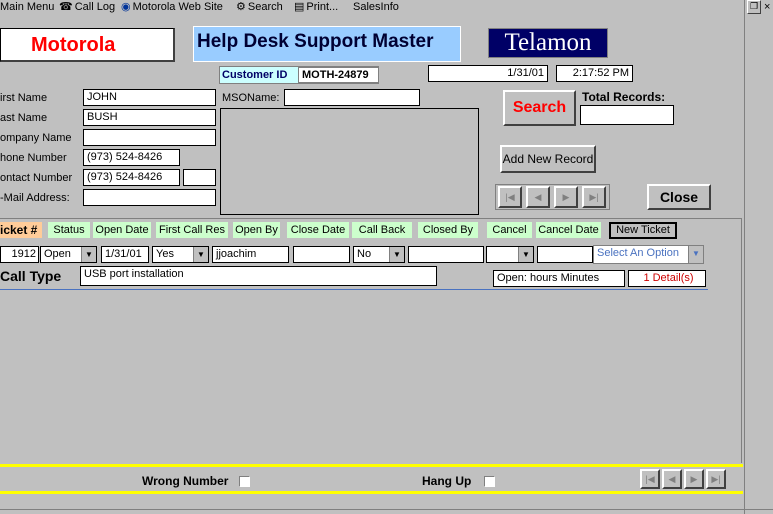 The image size is (773, 514). I want to click on menu-call-log: ☎ Call Log, so click(87, 7).